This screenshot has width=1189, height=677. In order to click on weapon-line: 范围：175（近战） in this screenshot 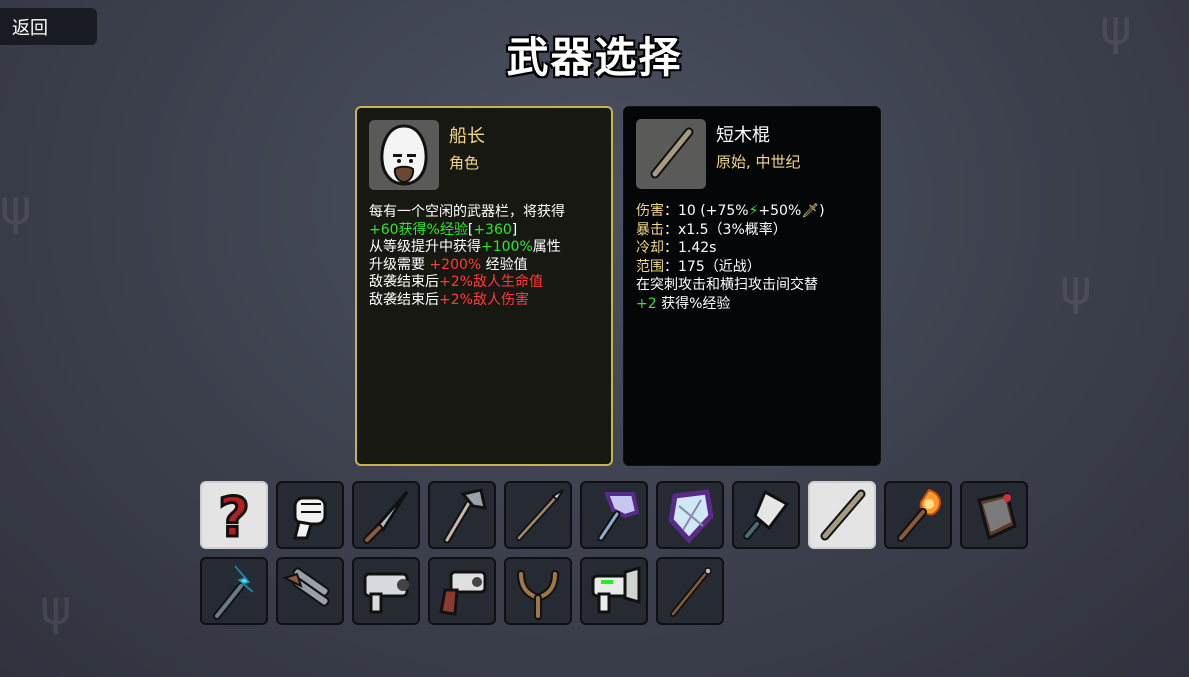, I will do `click(752, 267)`.